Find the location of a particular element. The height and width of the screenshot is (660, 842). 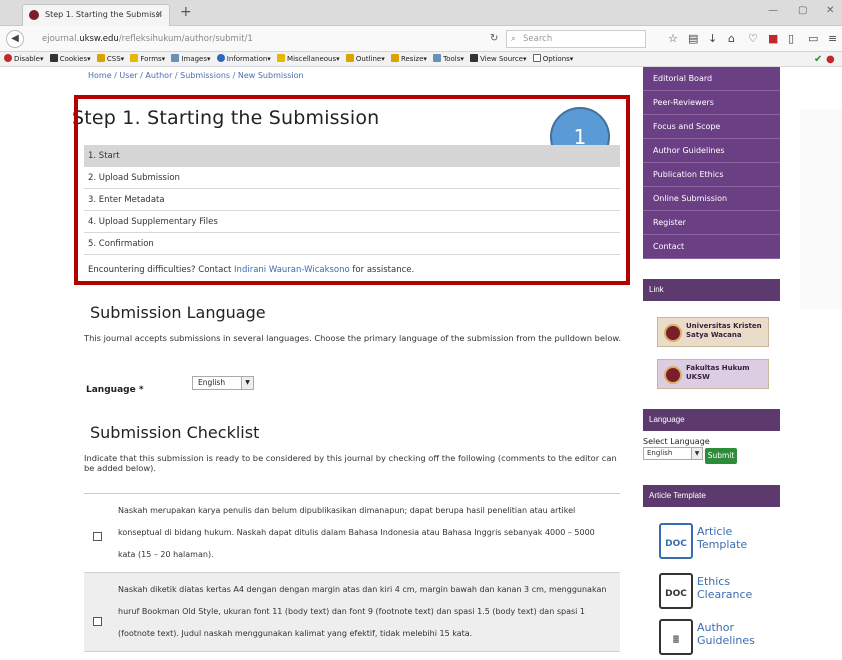

language-block-heading: Language is located at coordinates (711, 420).